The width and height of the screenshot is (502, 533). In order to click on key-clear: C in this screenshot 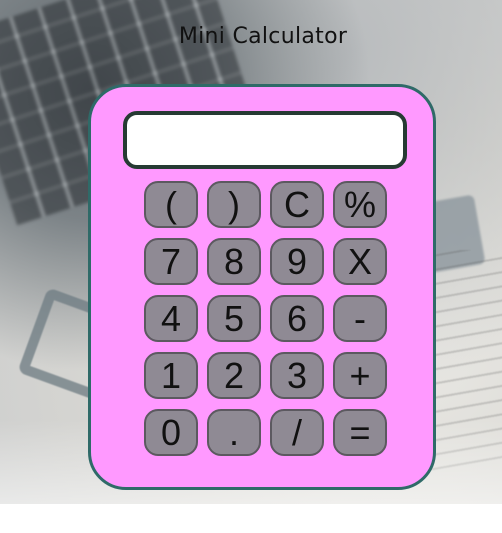, I will do `click(297, 204)`.